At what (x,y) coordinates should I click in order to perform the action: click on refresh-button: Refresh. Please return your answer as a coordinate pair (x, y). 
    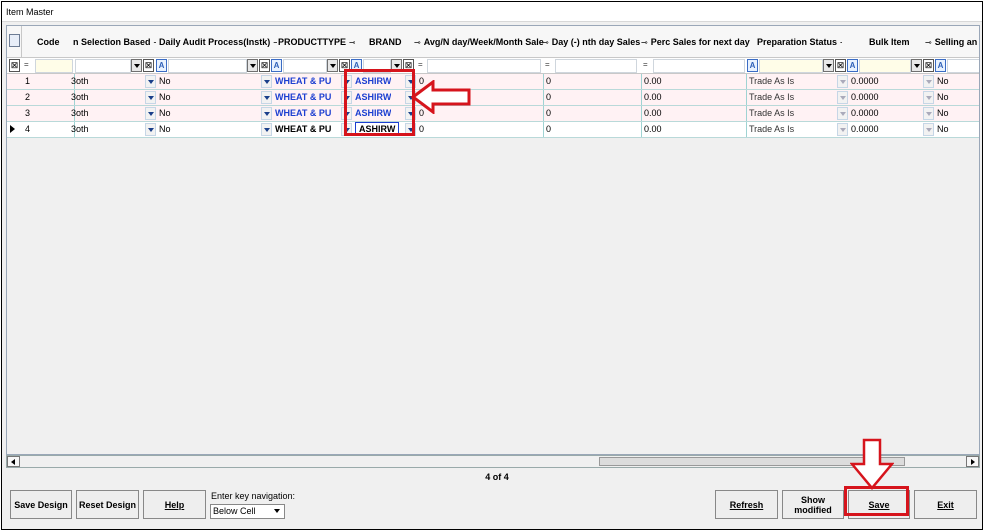
    Looking at the image, I should click on (746, 504).